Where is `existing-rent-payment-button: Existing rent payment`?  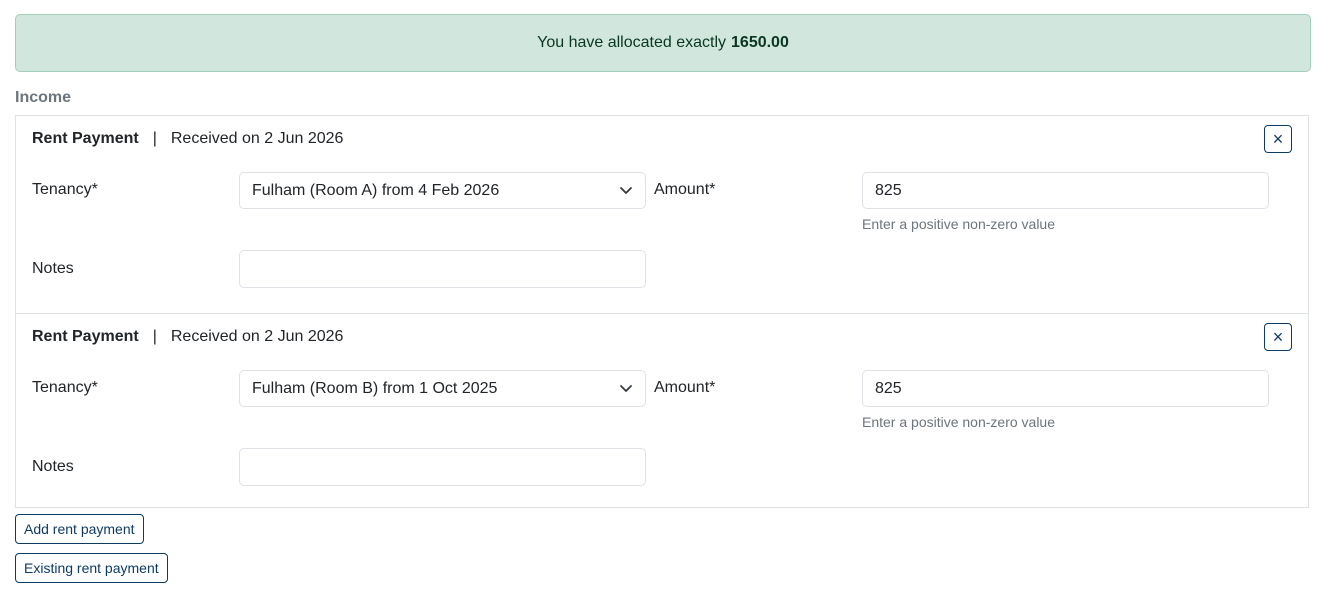
existing-rent-payment-button: Existing rent payment is located at coordinates (91, 568).